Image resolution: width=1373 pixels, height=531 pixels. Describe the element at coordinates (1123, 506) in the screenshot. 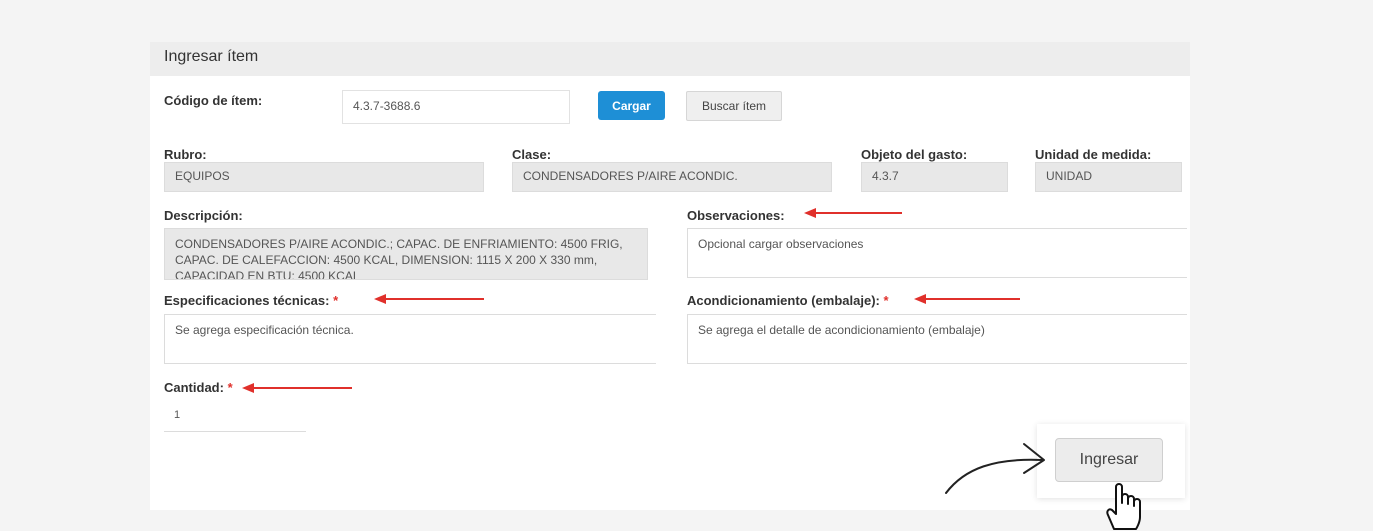

I see `pointer-hand-icon` at that location.